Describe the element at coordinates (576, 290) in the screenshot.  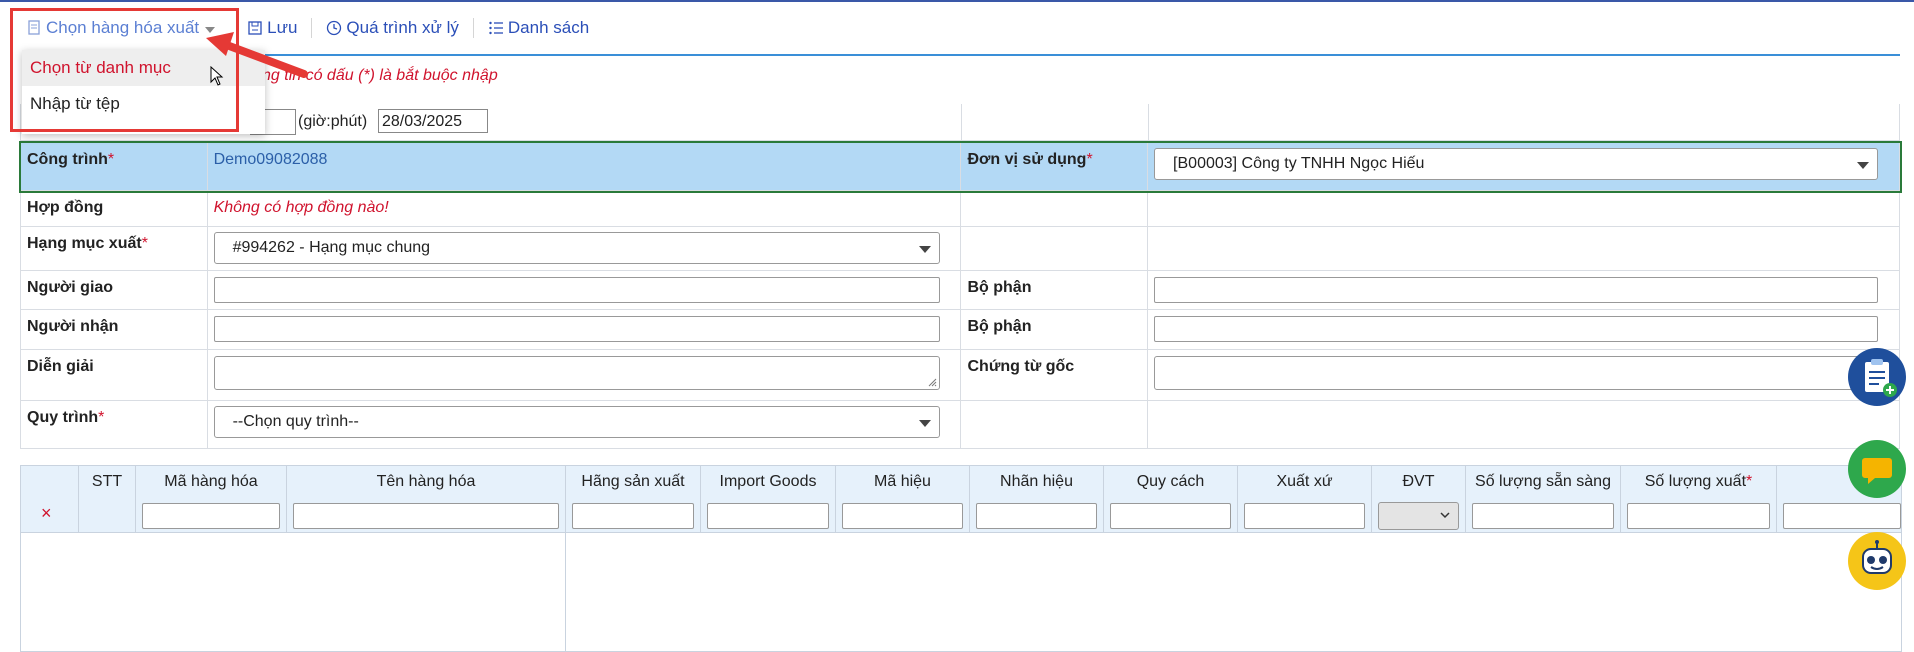
I see `deliverer-input` at that location.